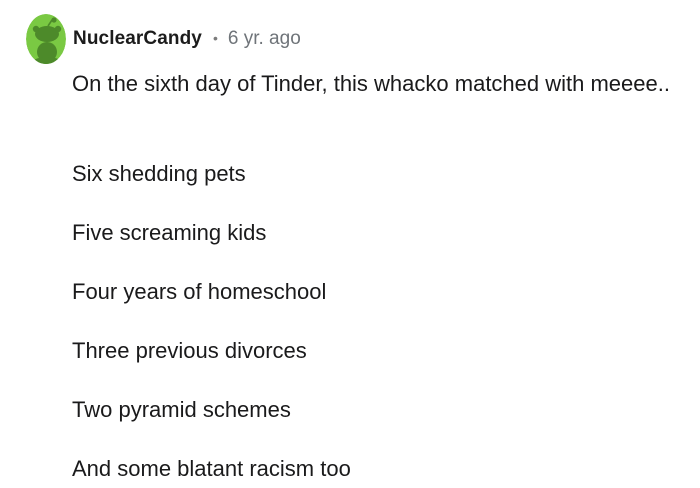  What do you see at coordinates (264, 39) in the screenshot?
I see `comment-timestamp: 6 yr. ago` at bounding box center [264, 39].